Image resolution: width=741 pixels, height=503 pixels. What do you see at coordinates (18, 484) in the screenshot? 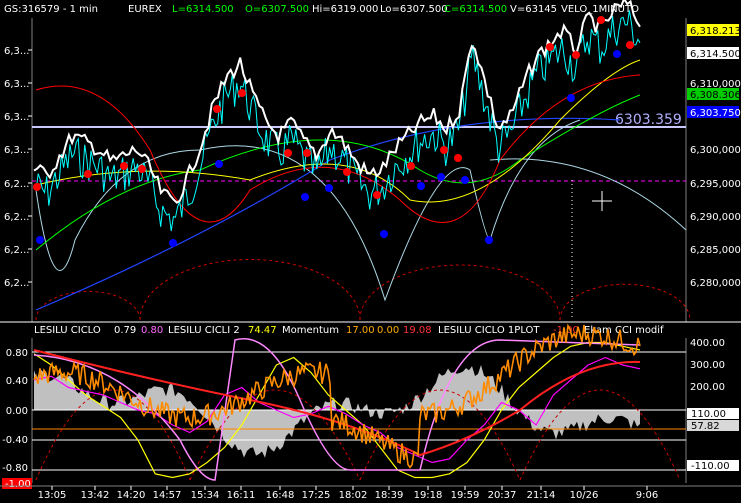
I see `min-tag-text: -1.00` at bounding box center [18, 484].